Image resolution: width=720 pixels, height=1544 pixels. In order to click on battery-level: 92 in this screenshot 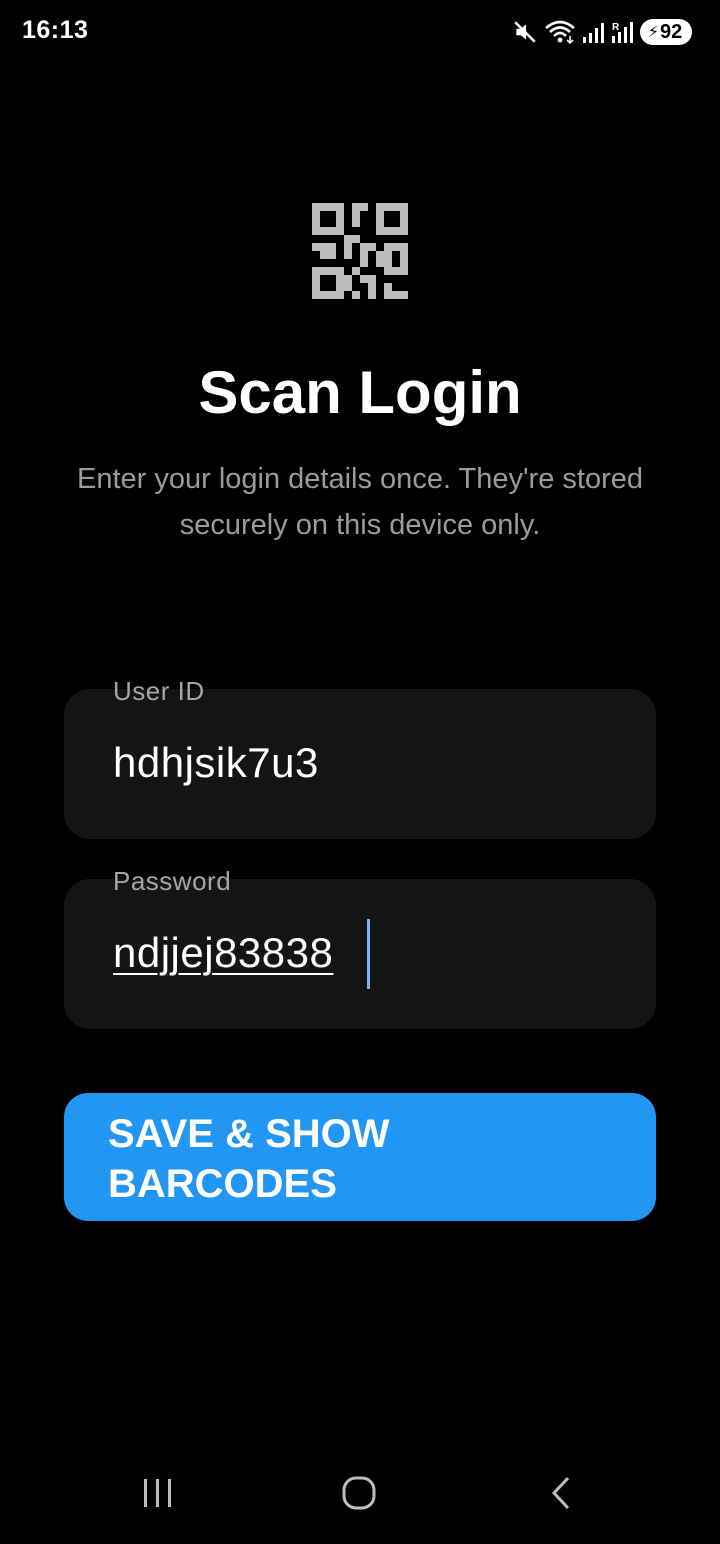, I will do `click(671, 31)`.